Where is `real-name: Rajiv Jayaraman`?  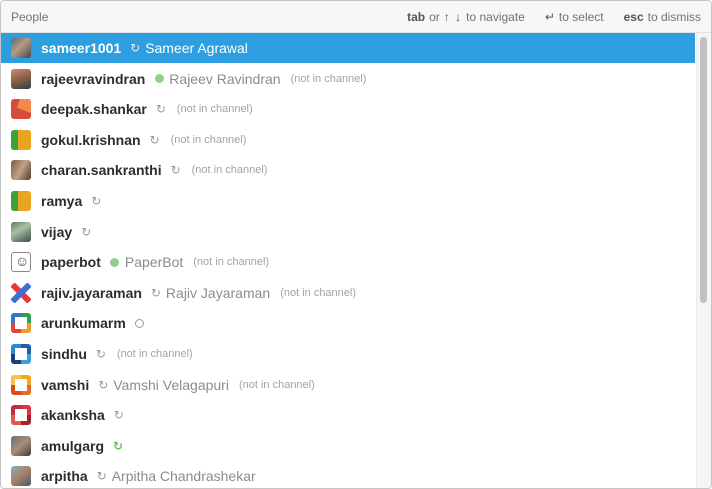
real-name: Rajiv Jayaraman is located at coordinates (218, 292).